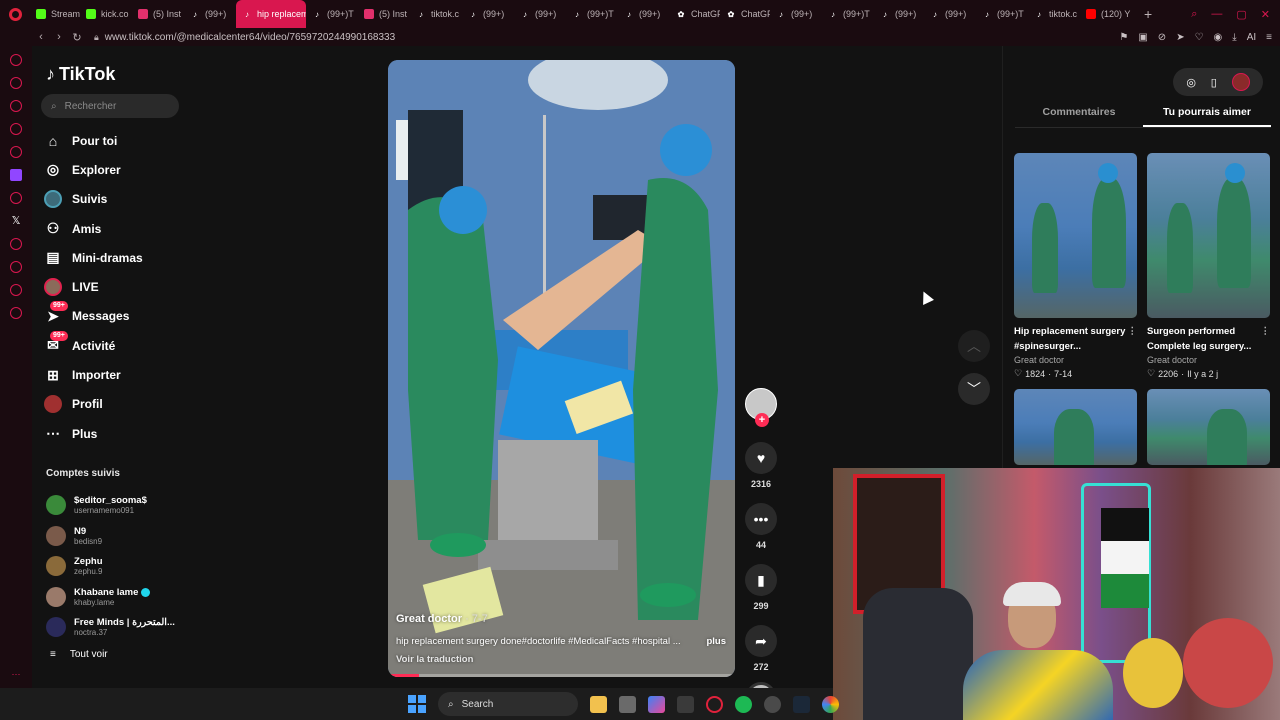 This screenshot has height=720, width=1280. Describe the element at coordinates (1269, 37) in the screenshot. I see `menu-icon: ≡` at that location.